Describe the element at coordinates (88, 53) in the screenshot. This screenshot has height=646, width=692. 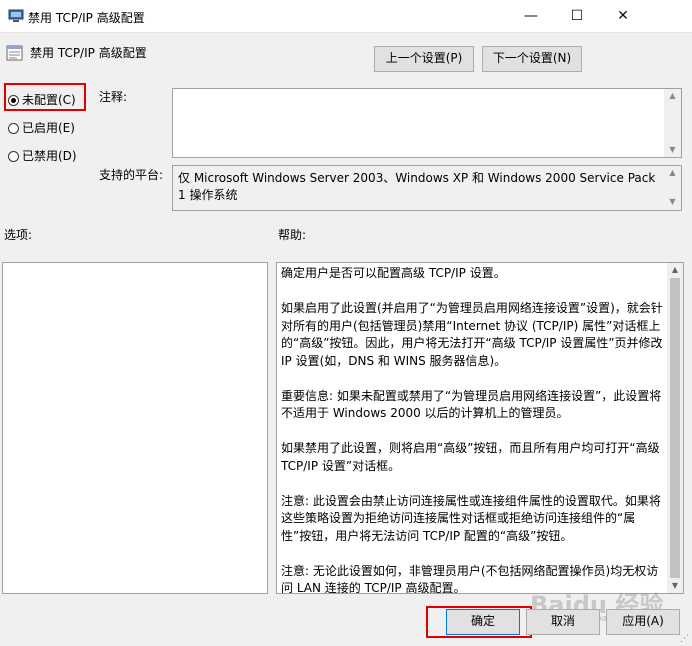
I see `policy-title: 禁用 TCP/IP 高级配置` at that location.